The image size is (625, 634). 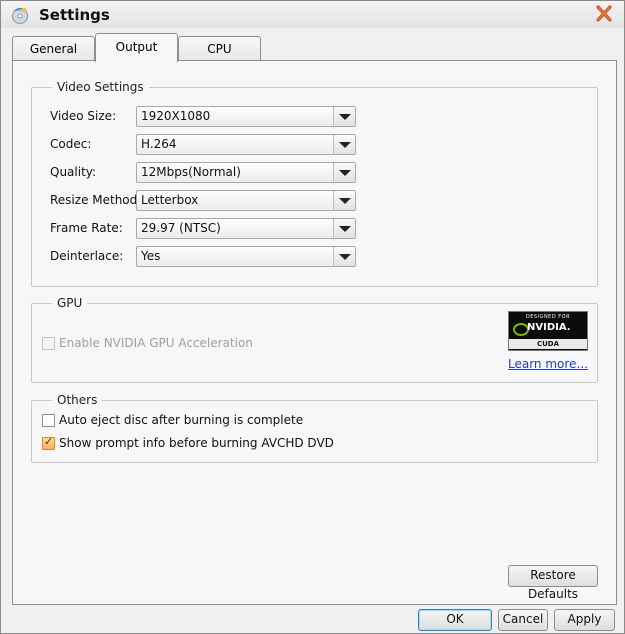 I want to click on tab-general: General, so click(x=53, y=49).